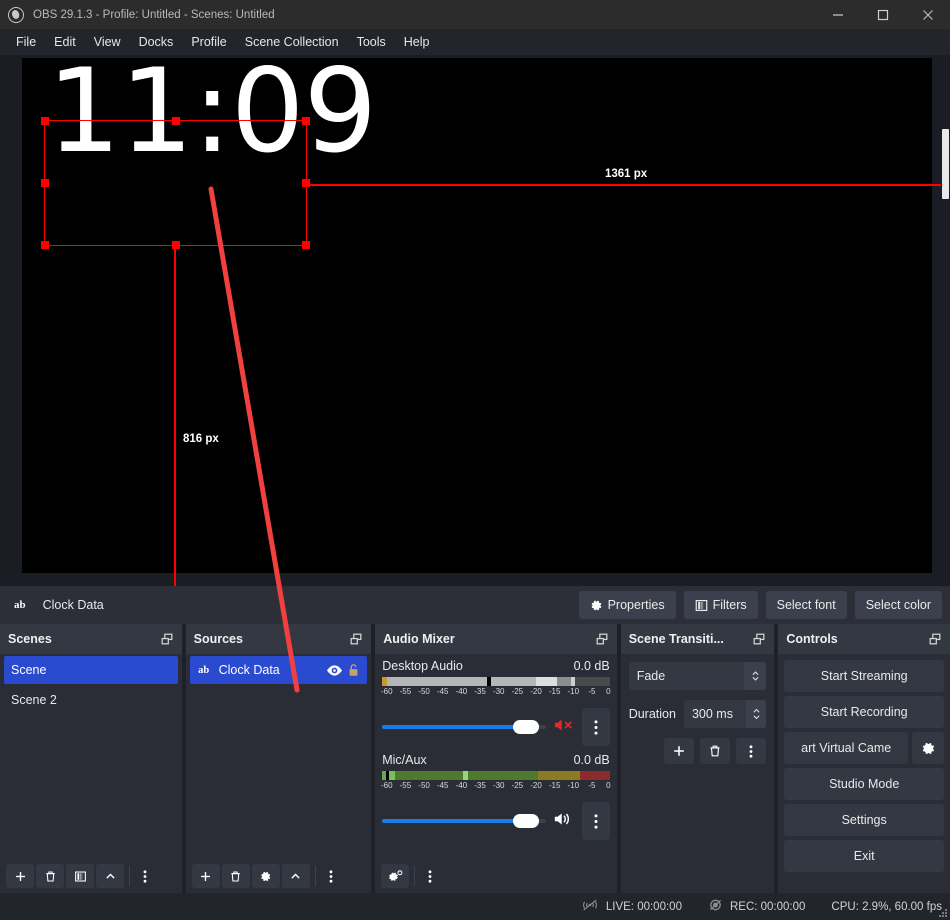  I want to click on spinner-arrows-icon, so click(756, 714).